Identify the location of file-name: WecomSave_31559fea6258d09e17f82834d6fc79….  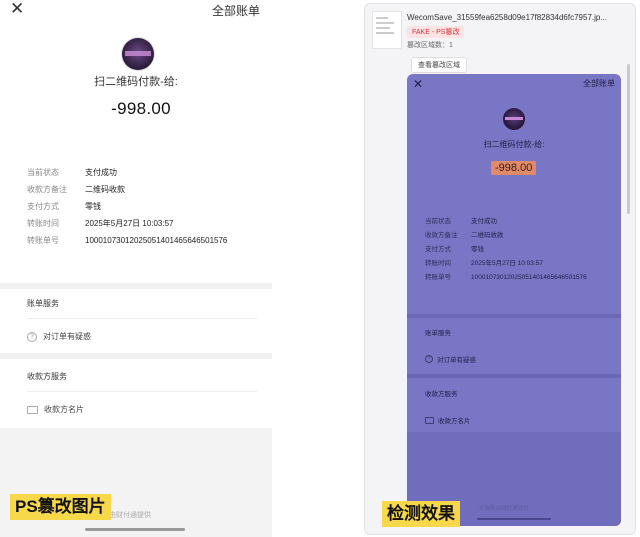
(507, 17).